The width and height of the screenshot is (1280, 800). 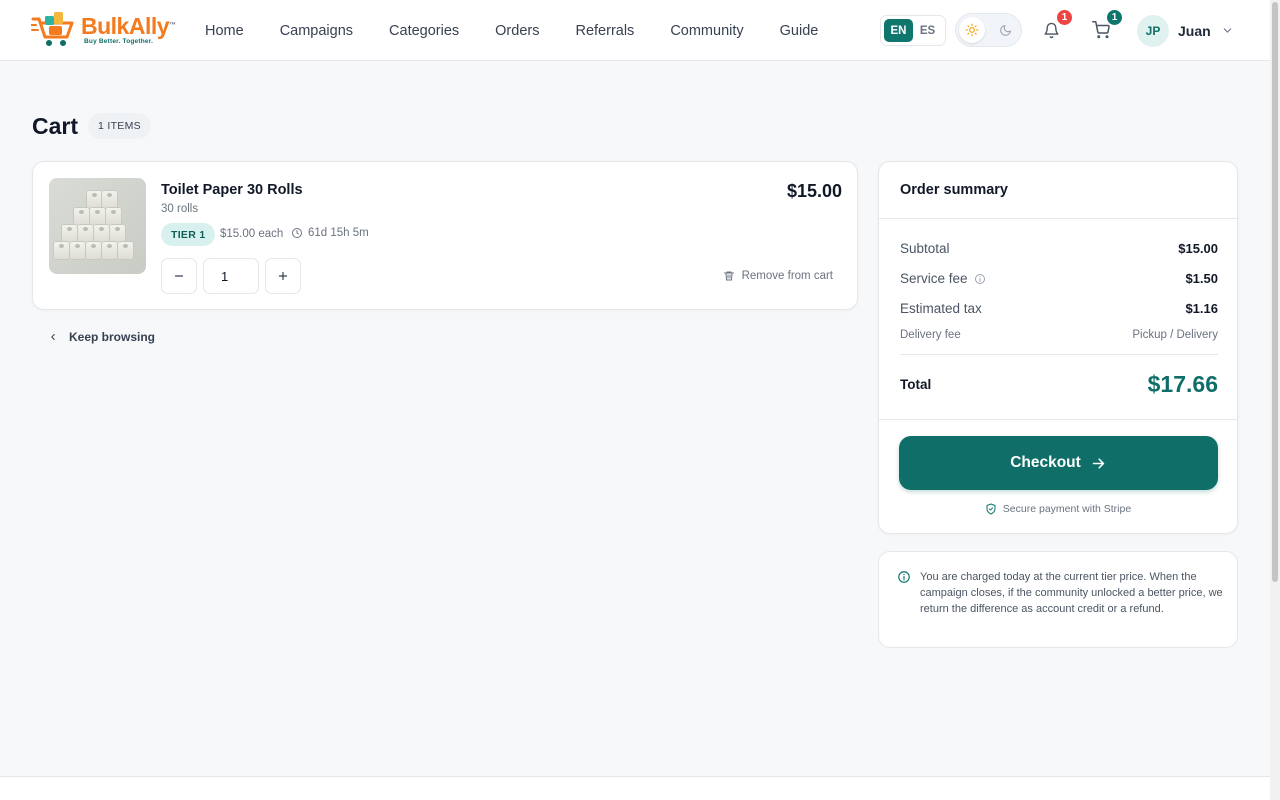 I want to click on tier-badge: TIER 1, so click(x=188, y=234).